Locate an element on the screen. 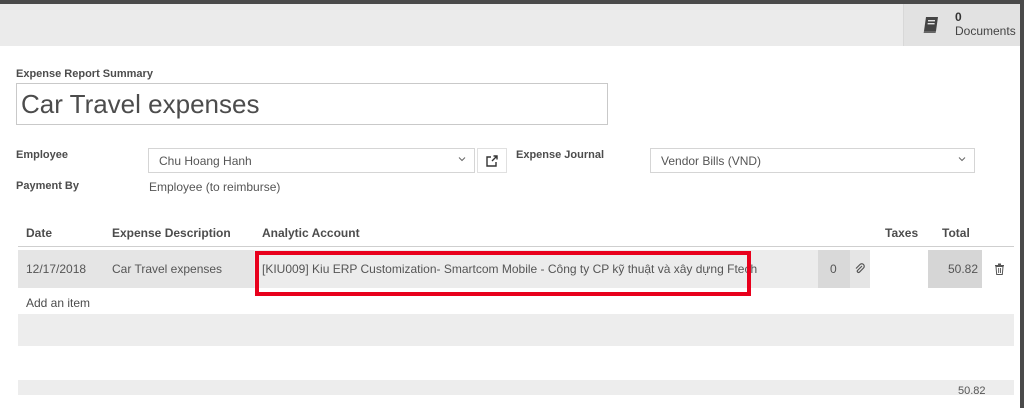 The width and height of the screenshot is (1024, 408). paperclip-icon is located at coordinates (860, 268).